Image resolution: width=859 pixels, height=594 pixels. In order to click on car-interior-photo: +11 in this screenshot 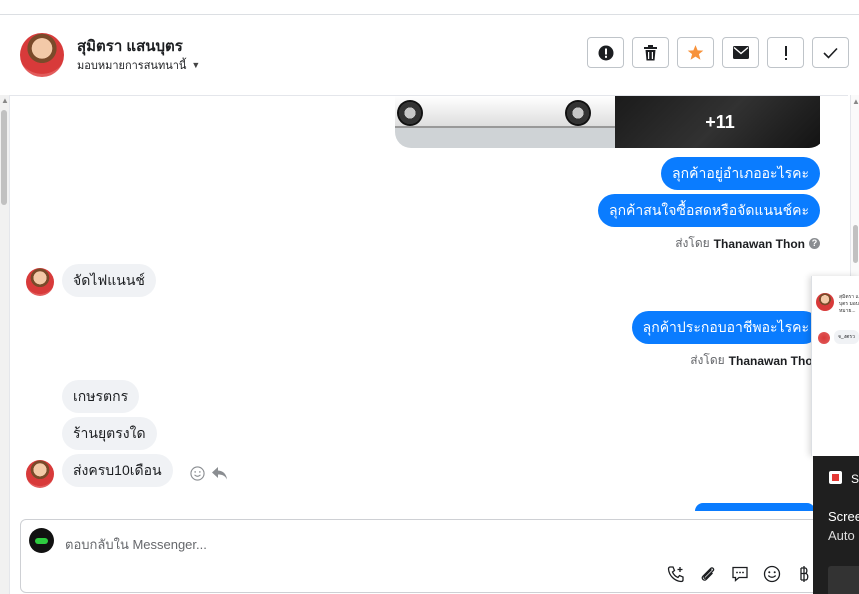, I will do `click(717, 122)`.